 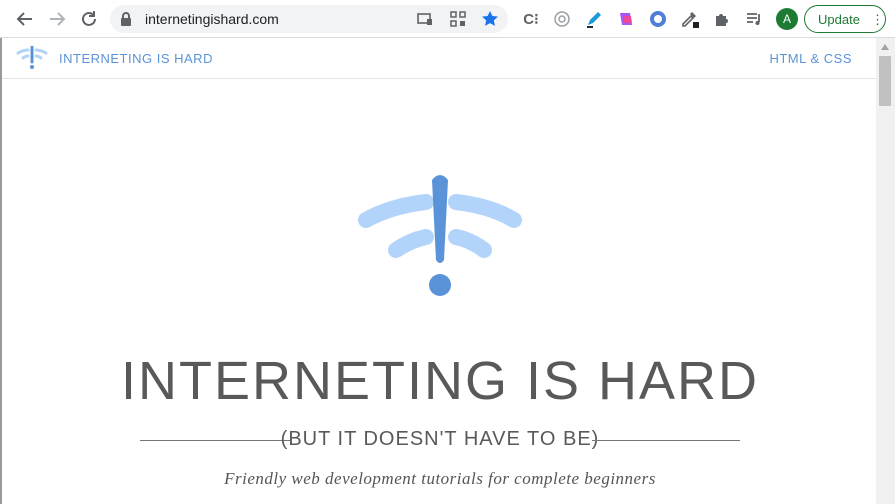 What do you see at coordinates (754, 19) in the screenshot?
I see `media-queue-icon` at bounding box center [754, 19].